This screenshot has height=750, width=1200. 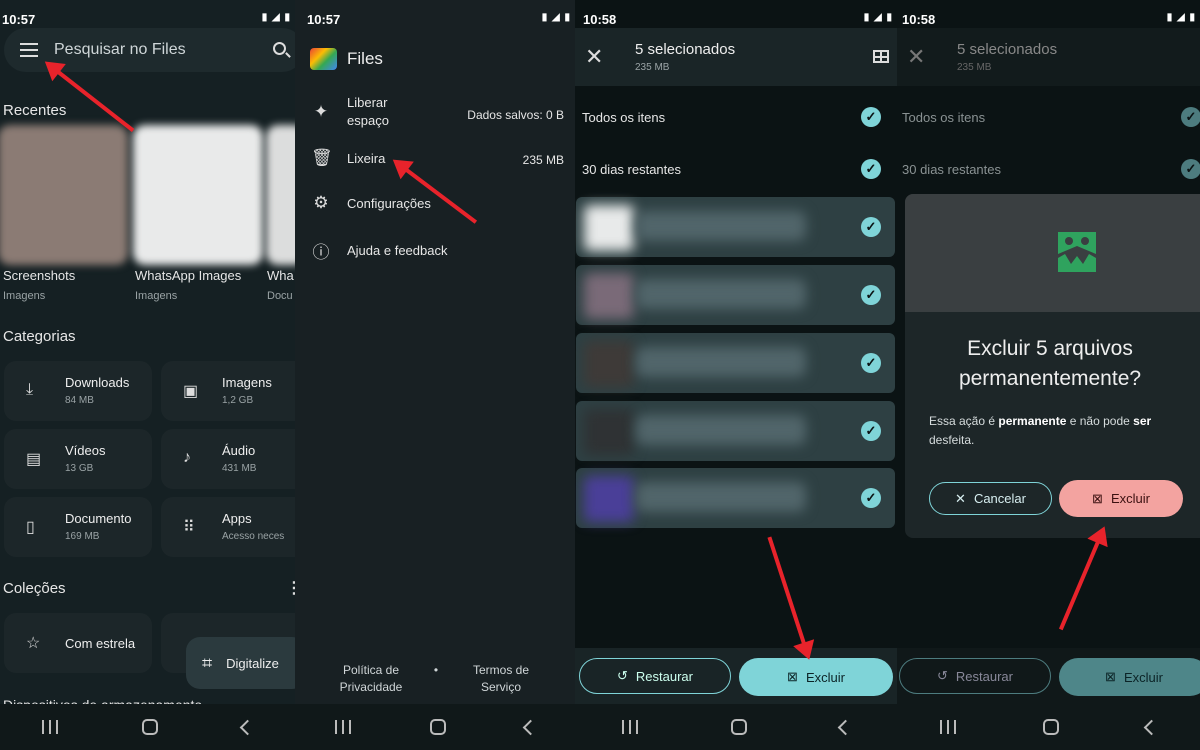 What do you see at coordinates (1143, 677) in the screenshot?
I see `delete-label: Excluir` at bounding box center [1143, 677].